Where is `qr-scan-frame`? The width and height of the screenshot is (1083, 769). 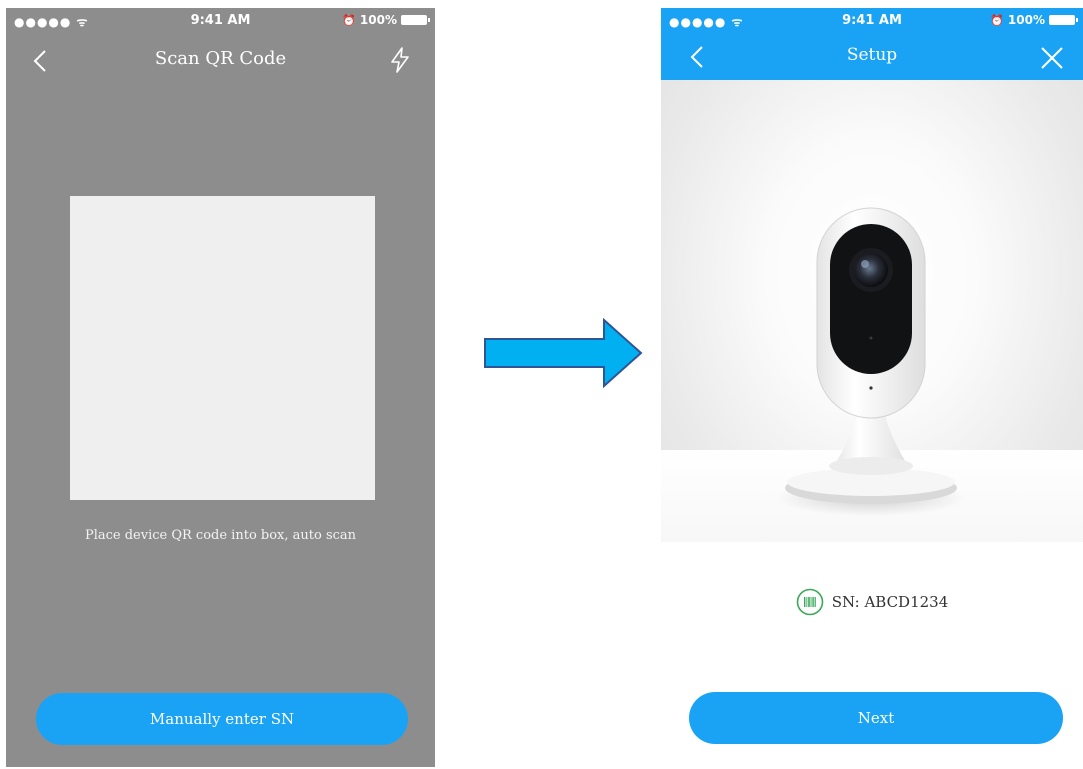
qr-scan-frame is located at coordinates (222, 348).